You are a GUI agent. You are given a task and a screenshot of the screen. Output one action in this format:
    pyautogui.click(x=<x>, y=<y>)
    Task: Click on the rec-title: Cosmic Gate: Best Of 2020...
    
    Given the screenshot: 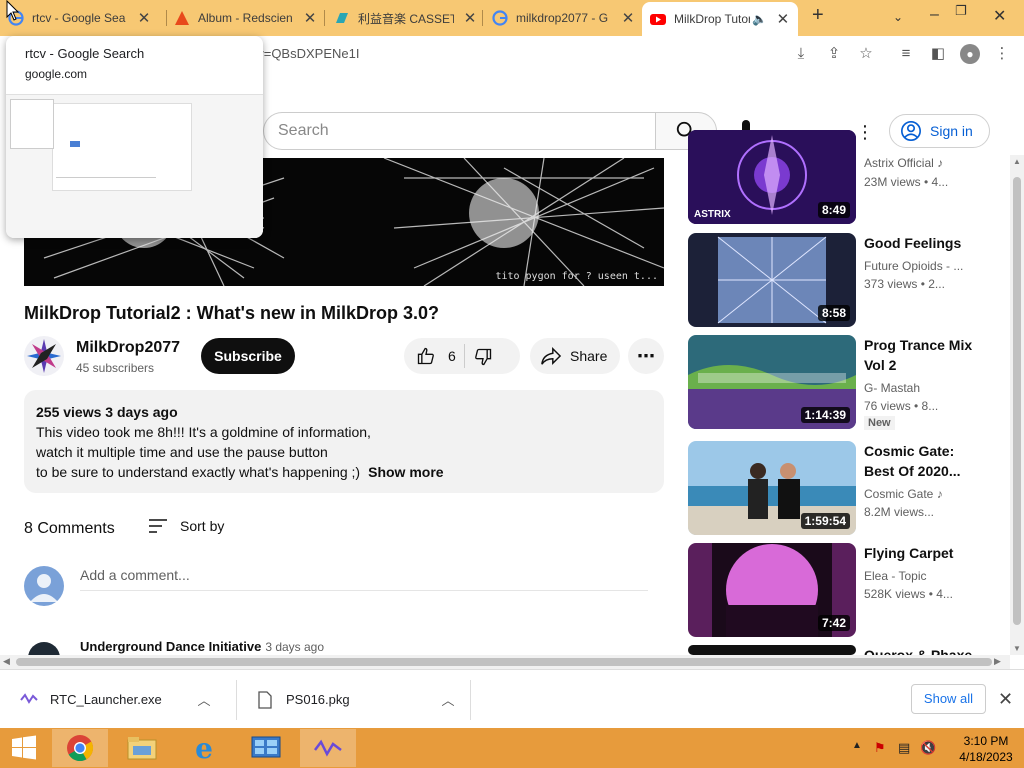 What is the action you would take?
    pyautogui.click(x=919, y=461)
    